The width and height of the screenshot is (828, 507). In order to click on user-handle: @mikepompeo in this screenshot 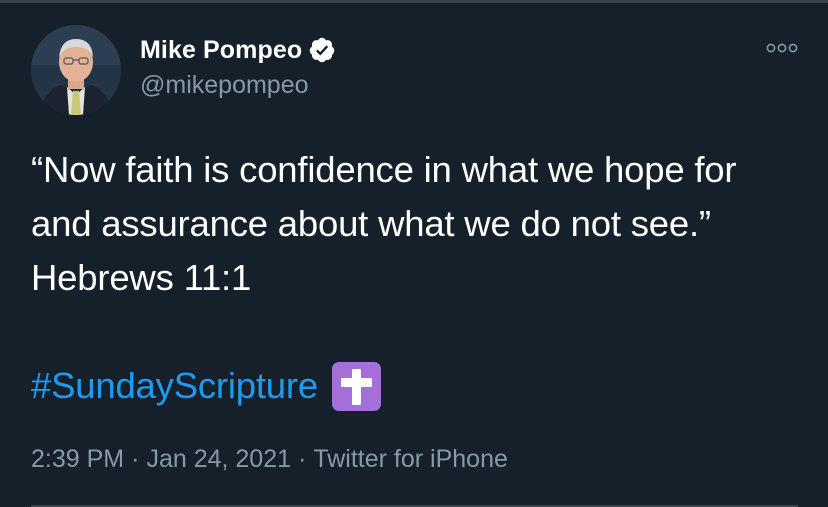, I will do `click(224, 85)`.